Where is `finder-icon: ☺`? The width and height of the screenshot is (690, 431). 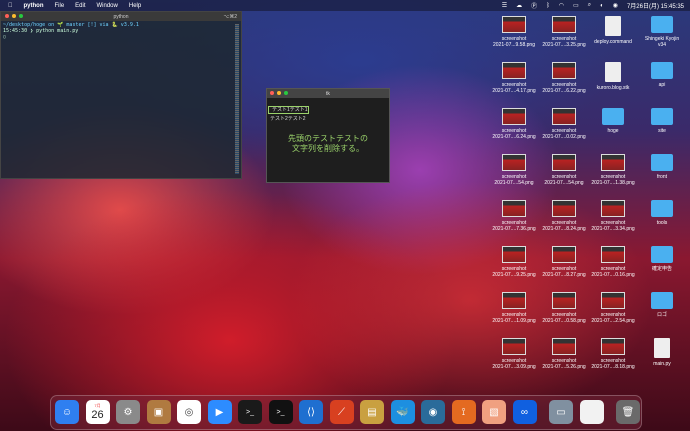
finder-icon: ☺ is located at coordinates (67, 412).